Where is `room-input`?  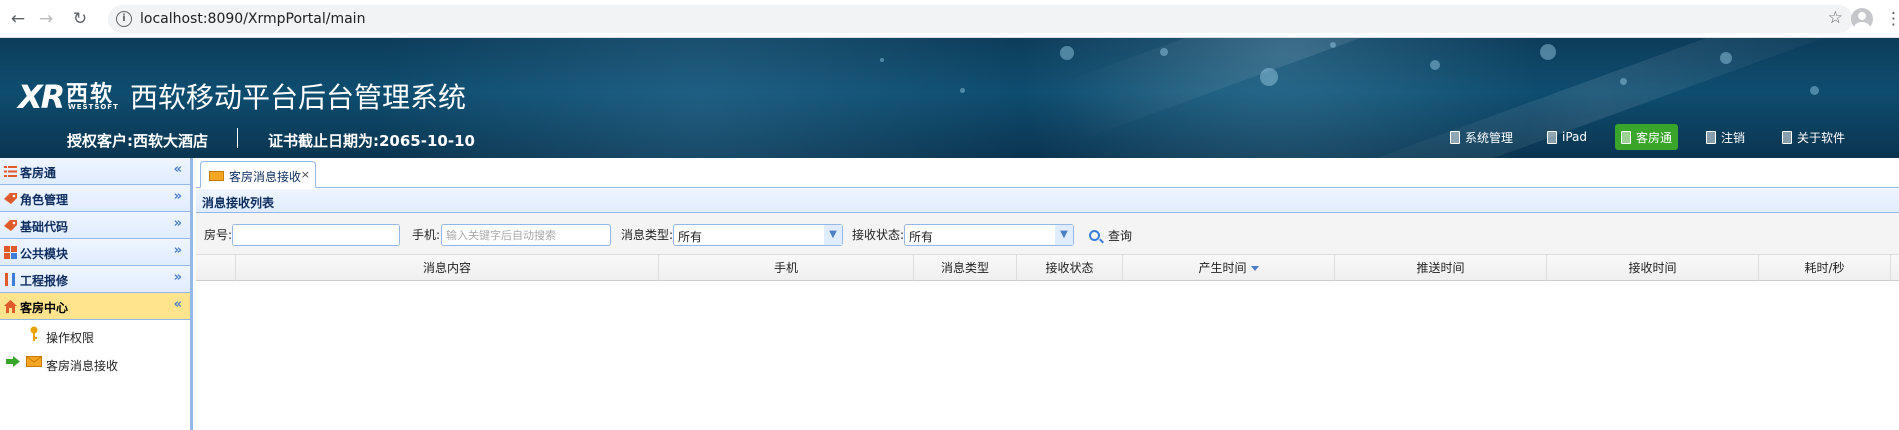 room-input is located at coordinates (316, 235).